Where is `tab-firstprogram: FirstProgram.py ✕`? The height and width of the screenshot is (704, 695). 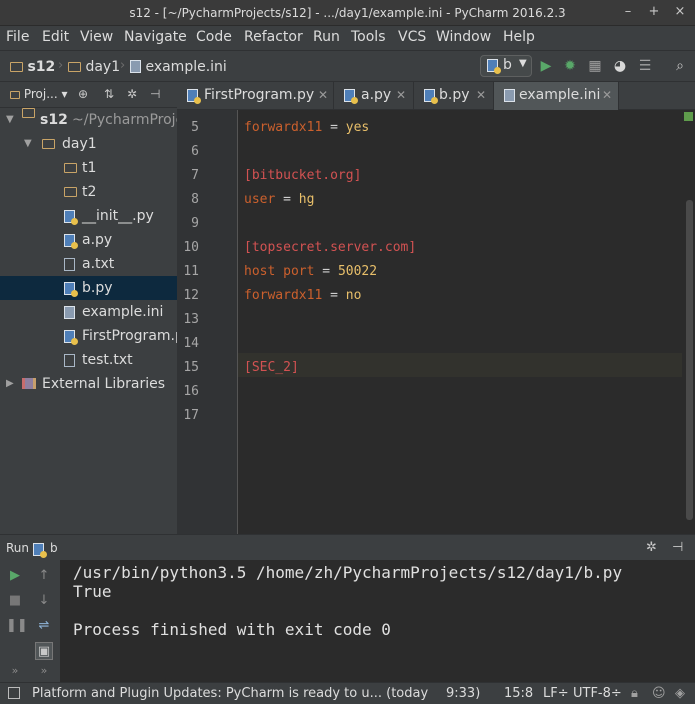 tab-firstprogram: FirstProgram.py ✕ is located at coordinates (255, 96).